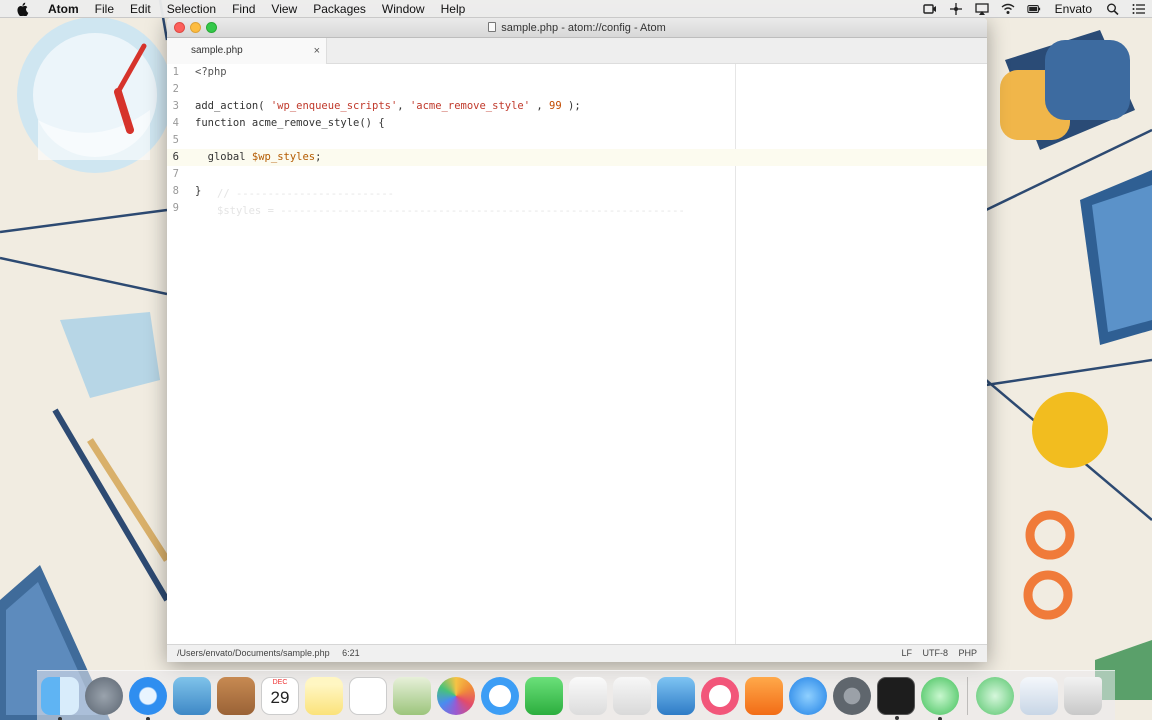 The image size is (1152, 720). What do you see at coordinates (175, 191) in the screenshot?
I see `line-number: 8` at bounding box center [175, 191].